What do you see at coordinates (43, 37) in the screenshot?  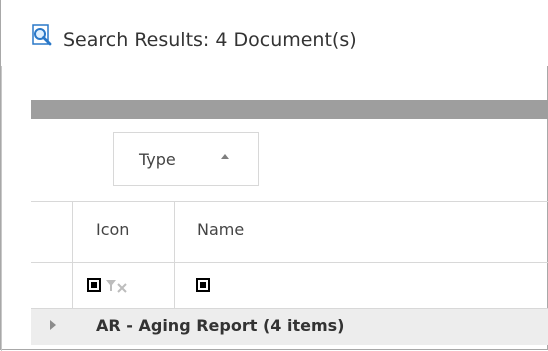 I see `search-document-icon` at bounding box center [43, 37].